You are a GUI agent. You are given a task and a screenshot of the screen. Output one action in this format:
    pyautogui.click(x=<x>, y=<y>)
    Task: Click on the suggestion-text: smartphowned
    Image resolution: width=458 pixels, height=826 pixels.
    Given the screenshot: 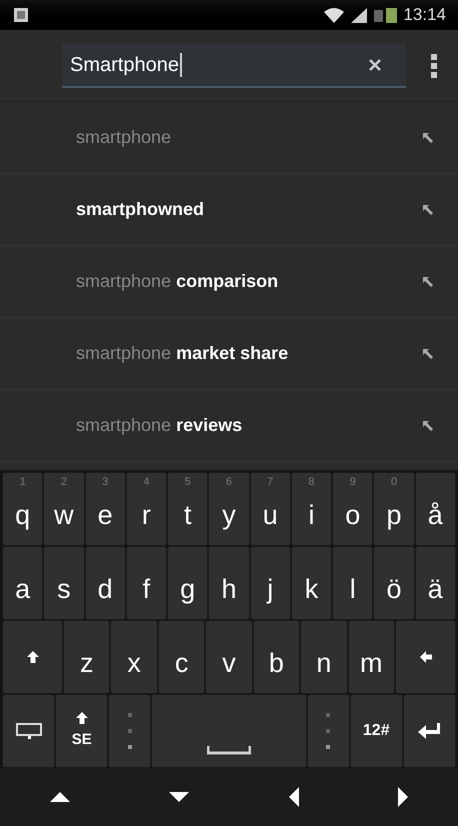 What is the action you would take?
    pyautogui.click(x=140, y=209)
    